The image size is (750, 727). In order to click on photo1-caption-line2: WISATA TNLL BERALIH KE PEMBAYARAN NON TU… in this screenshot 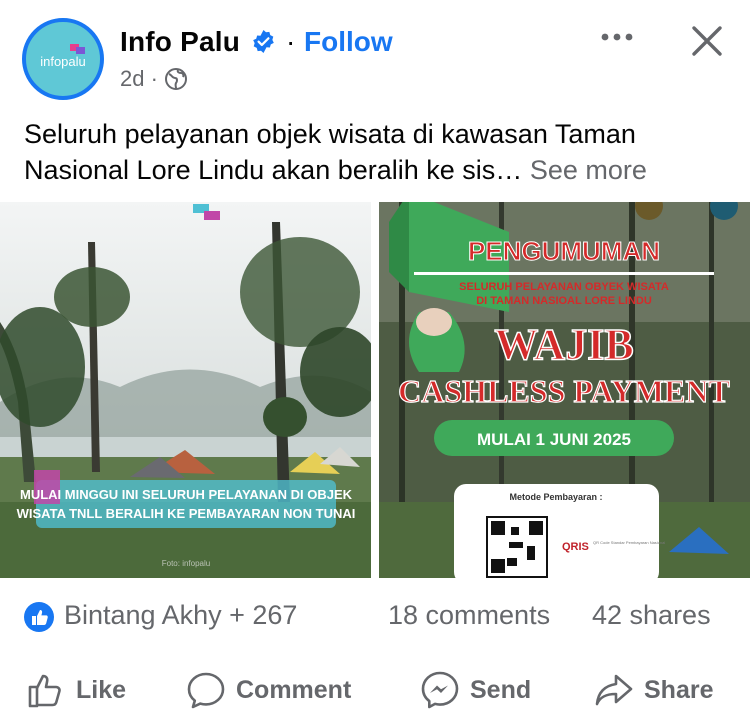, I will do `click(186, 513)`.